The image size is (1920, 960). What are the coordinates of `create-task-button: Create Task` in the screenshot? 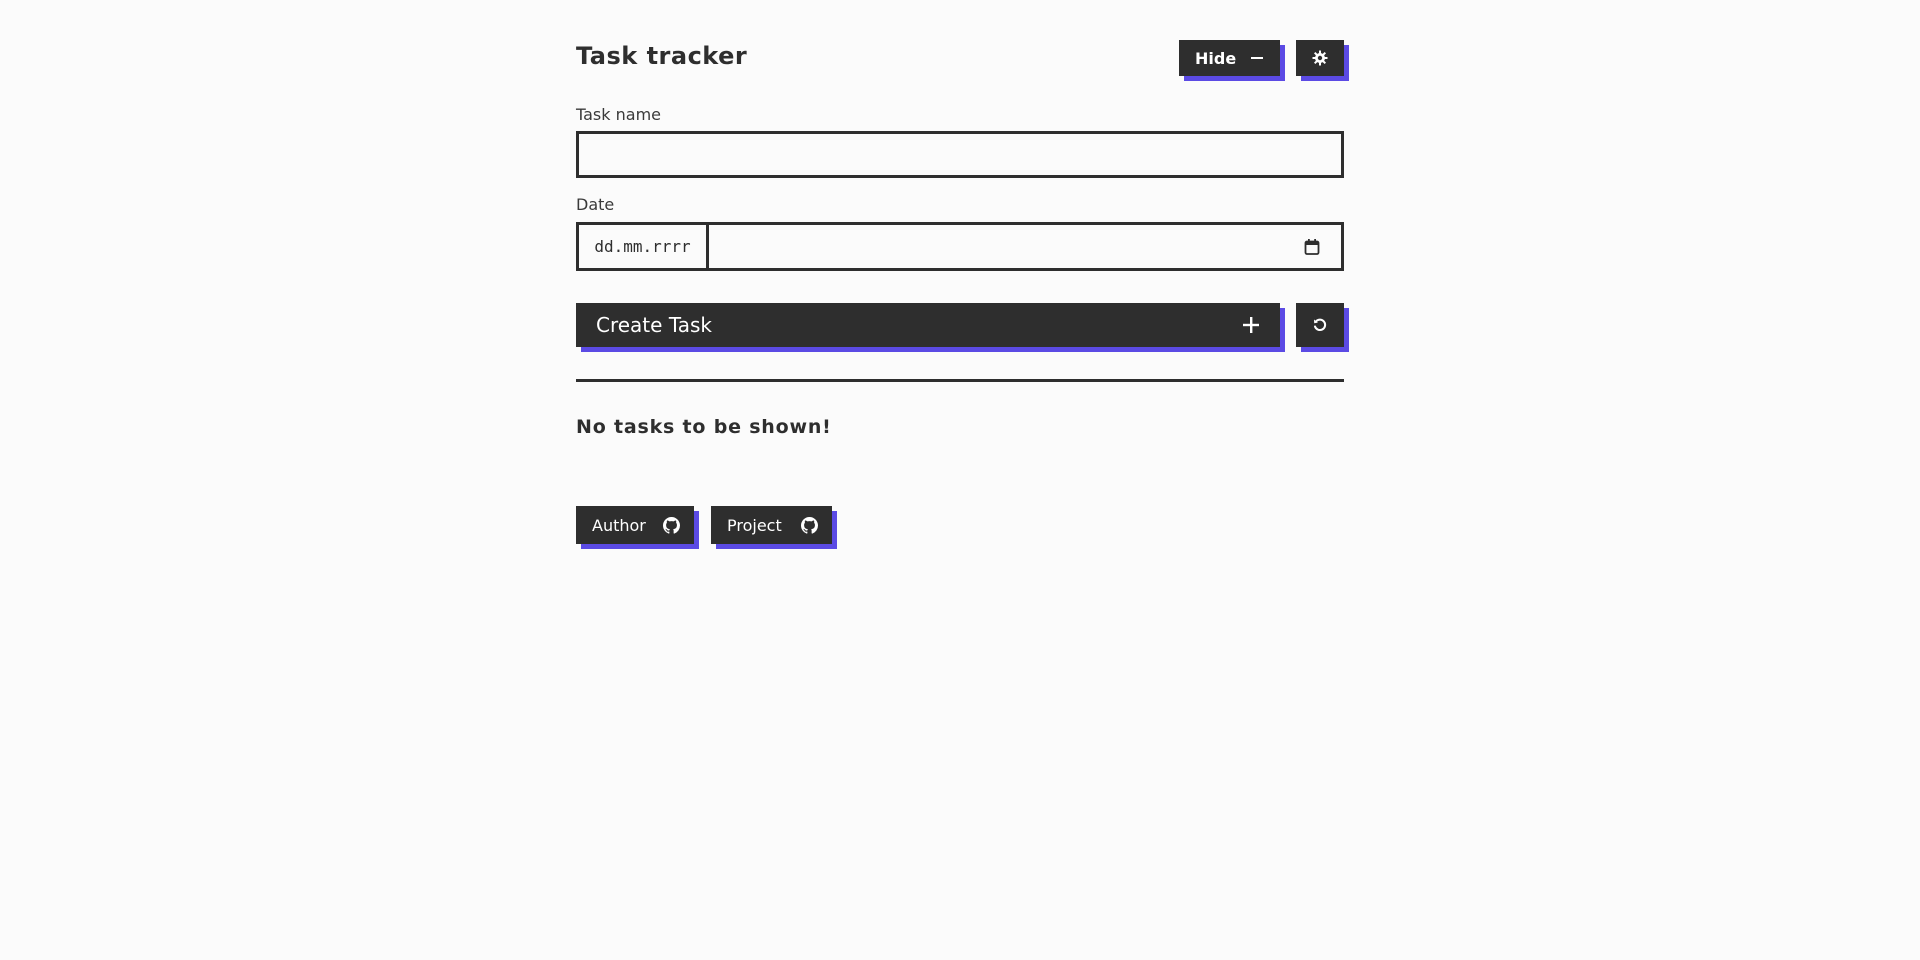 It's located at (928, 325).